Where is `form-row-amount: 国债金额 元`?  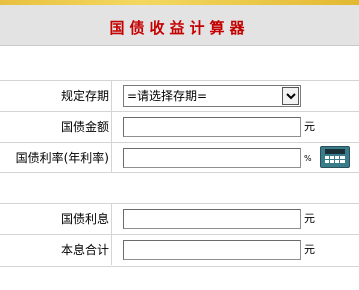 form-row-amount: 国债金额 元 is located at coordinates (179, 126).